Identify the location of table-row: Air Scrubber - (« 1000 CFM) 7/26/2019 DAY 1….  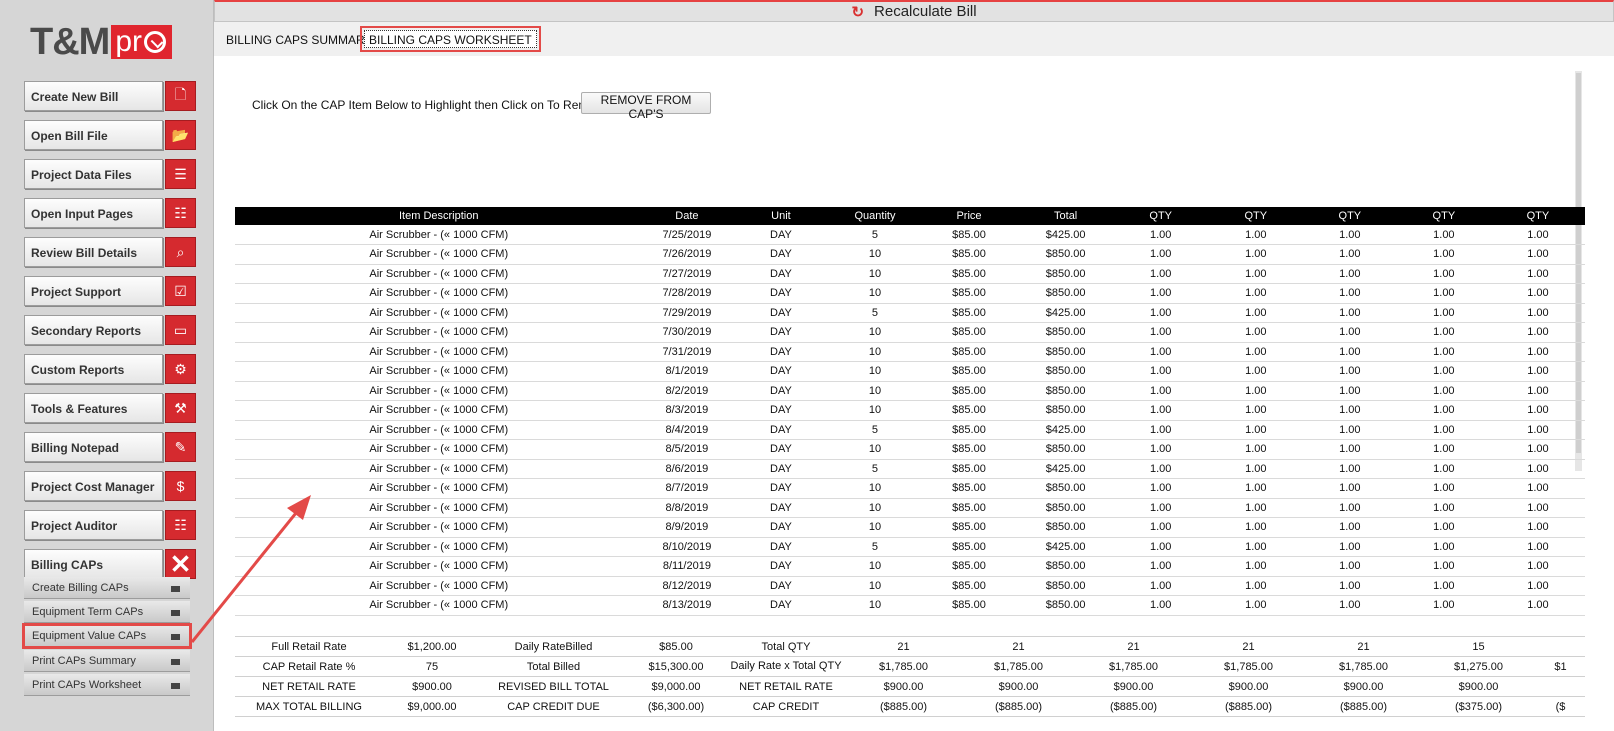
(910, 254).